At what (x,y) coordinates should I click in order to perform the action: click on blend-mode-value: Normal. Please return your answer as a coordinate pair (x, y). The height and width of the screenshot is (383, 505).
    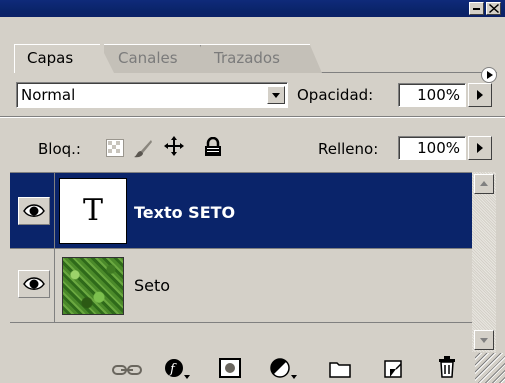
    Looking at the image, I should click on (48, 95).